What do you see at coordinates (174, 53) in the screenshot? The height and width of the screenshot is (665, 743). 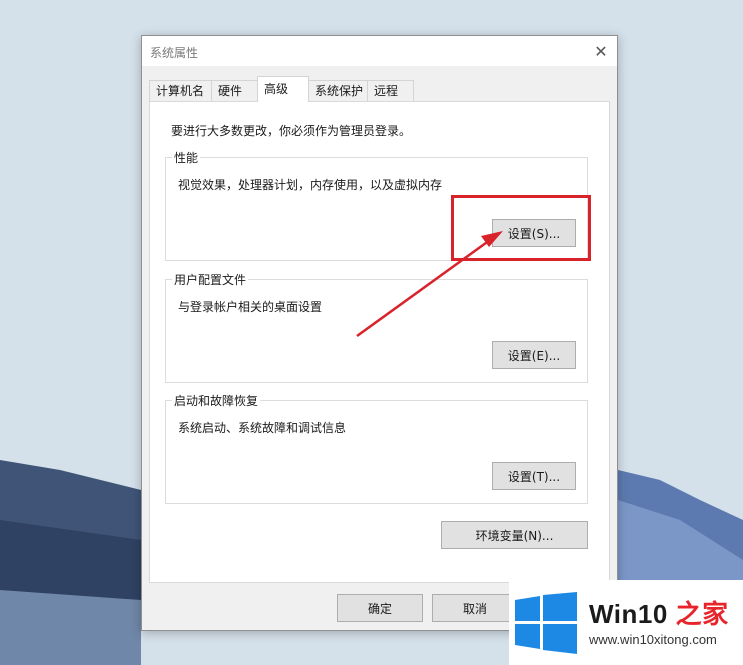 I see `dialog-title: 系统属性` at bounding box center [174, 53].